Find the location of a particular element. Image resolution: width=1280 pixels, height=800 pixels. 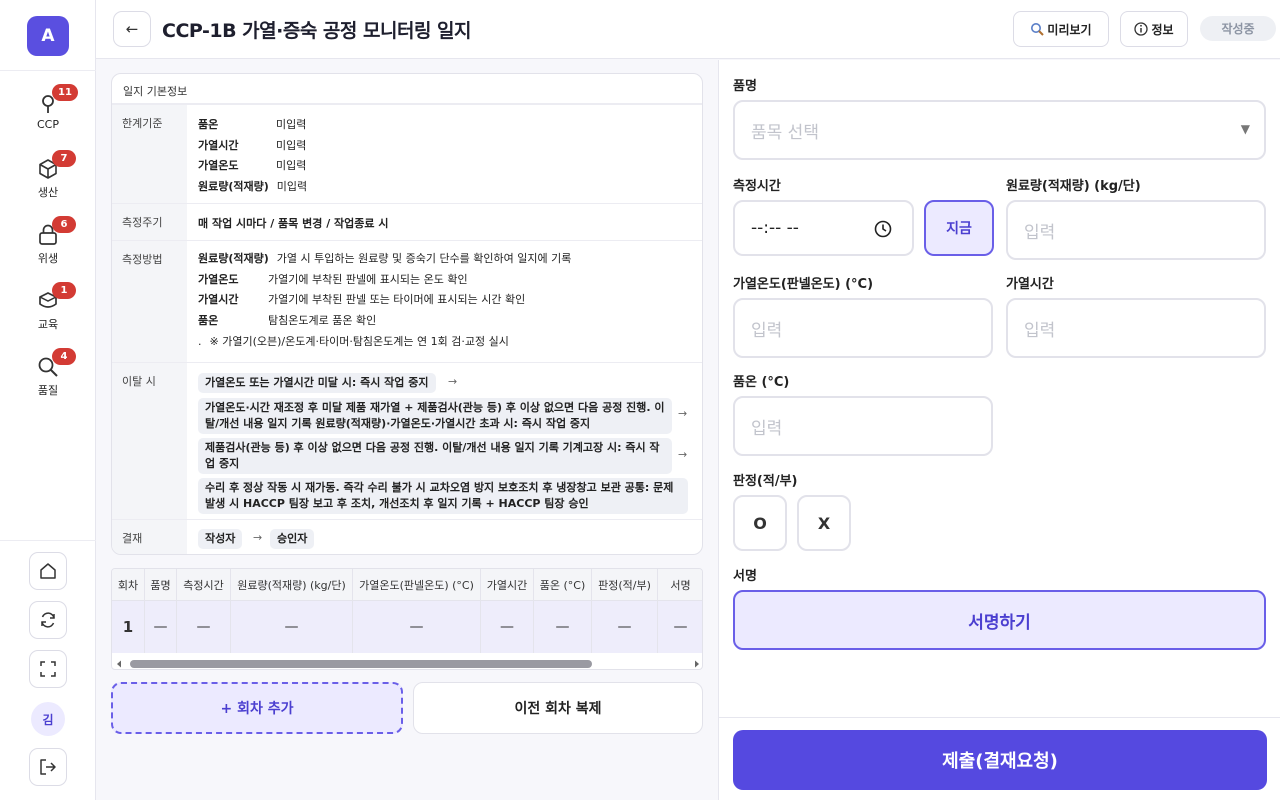

sidebar-item-hygiene: 6 위생 is located at coordinates (48, 249).